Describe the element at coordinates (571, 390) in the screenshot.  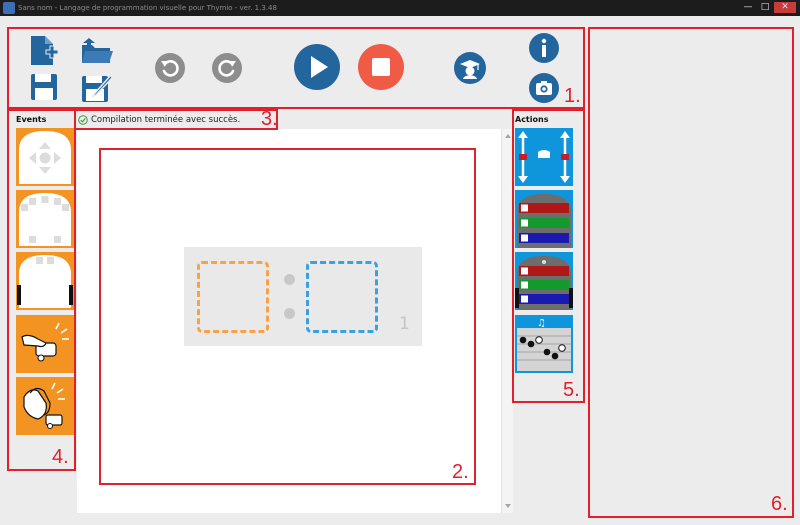
I see `annotation-number-5: 5.` at that location.